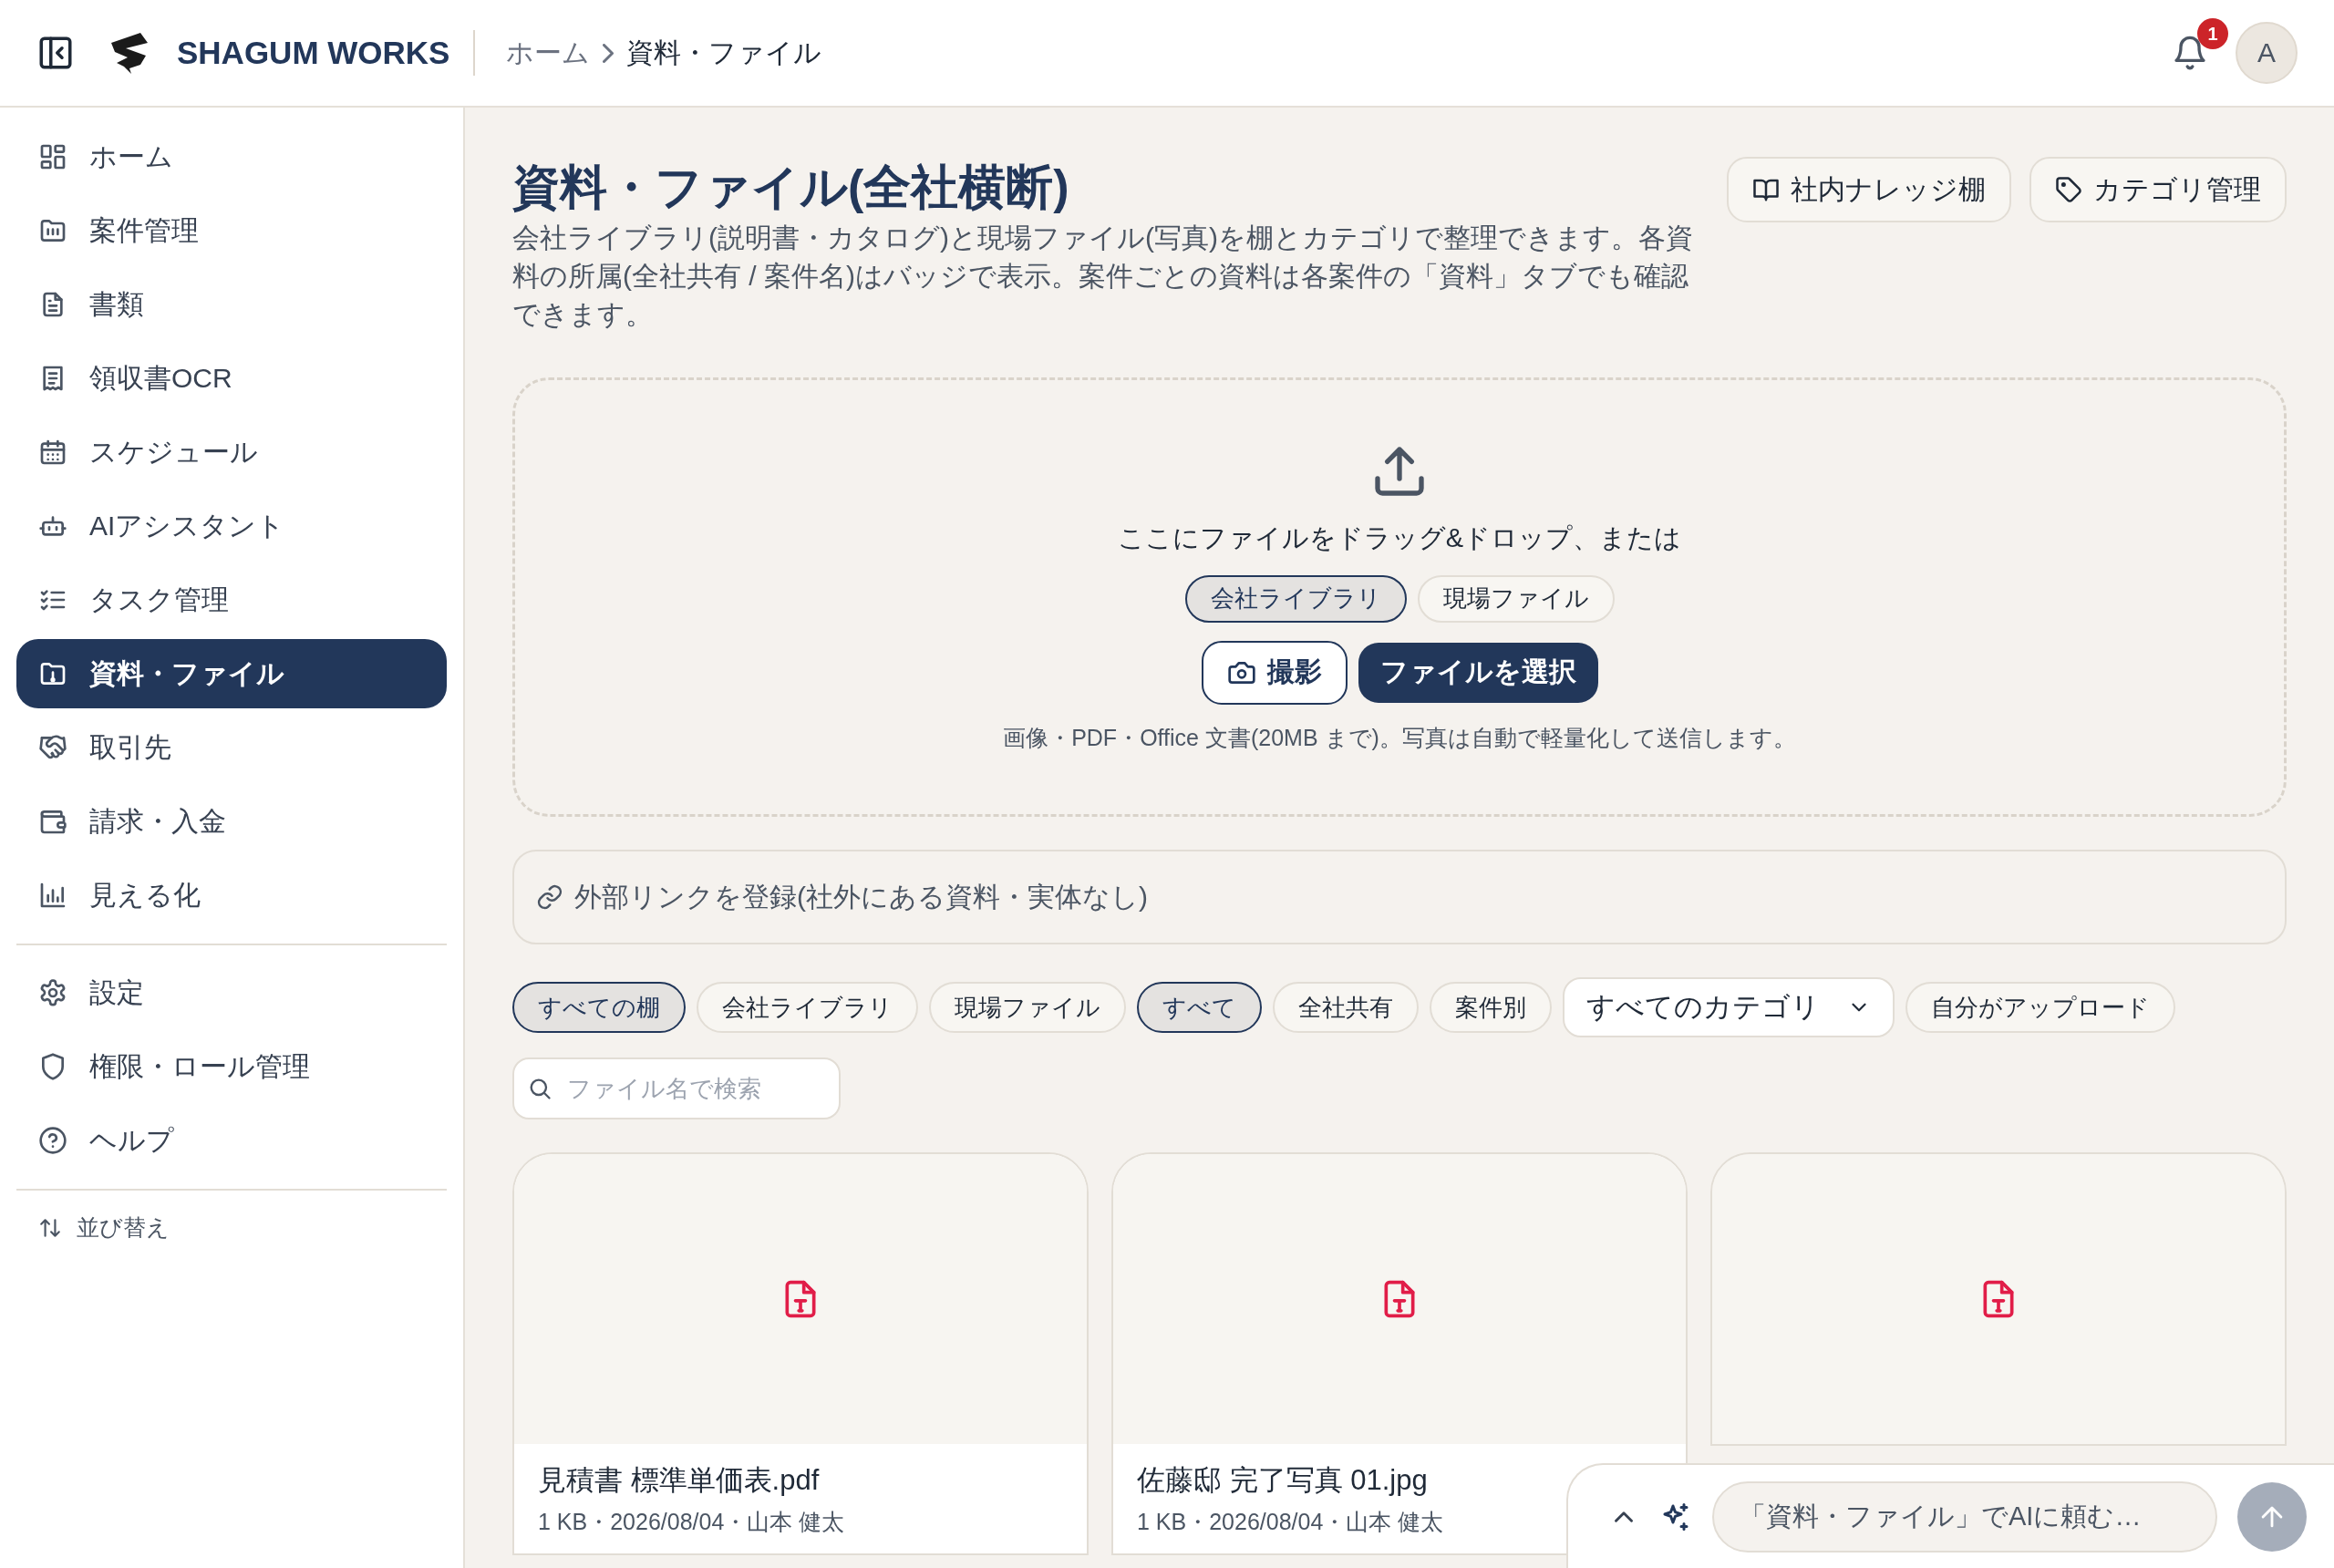 This screenshot has height=1568, width=2334. What do you see at coordinates (1274, 672) in the screenshot?
I see `camera-button: 撮影` at bounding box center [1274, 672].